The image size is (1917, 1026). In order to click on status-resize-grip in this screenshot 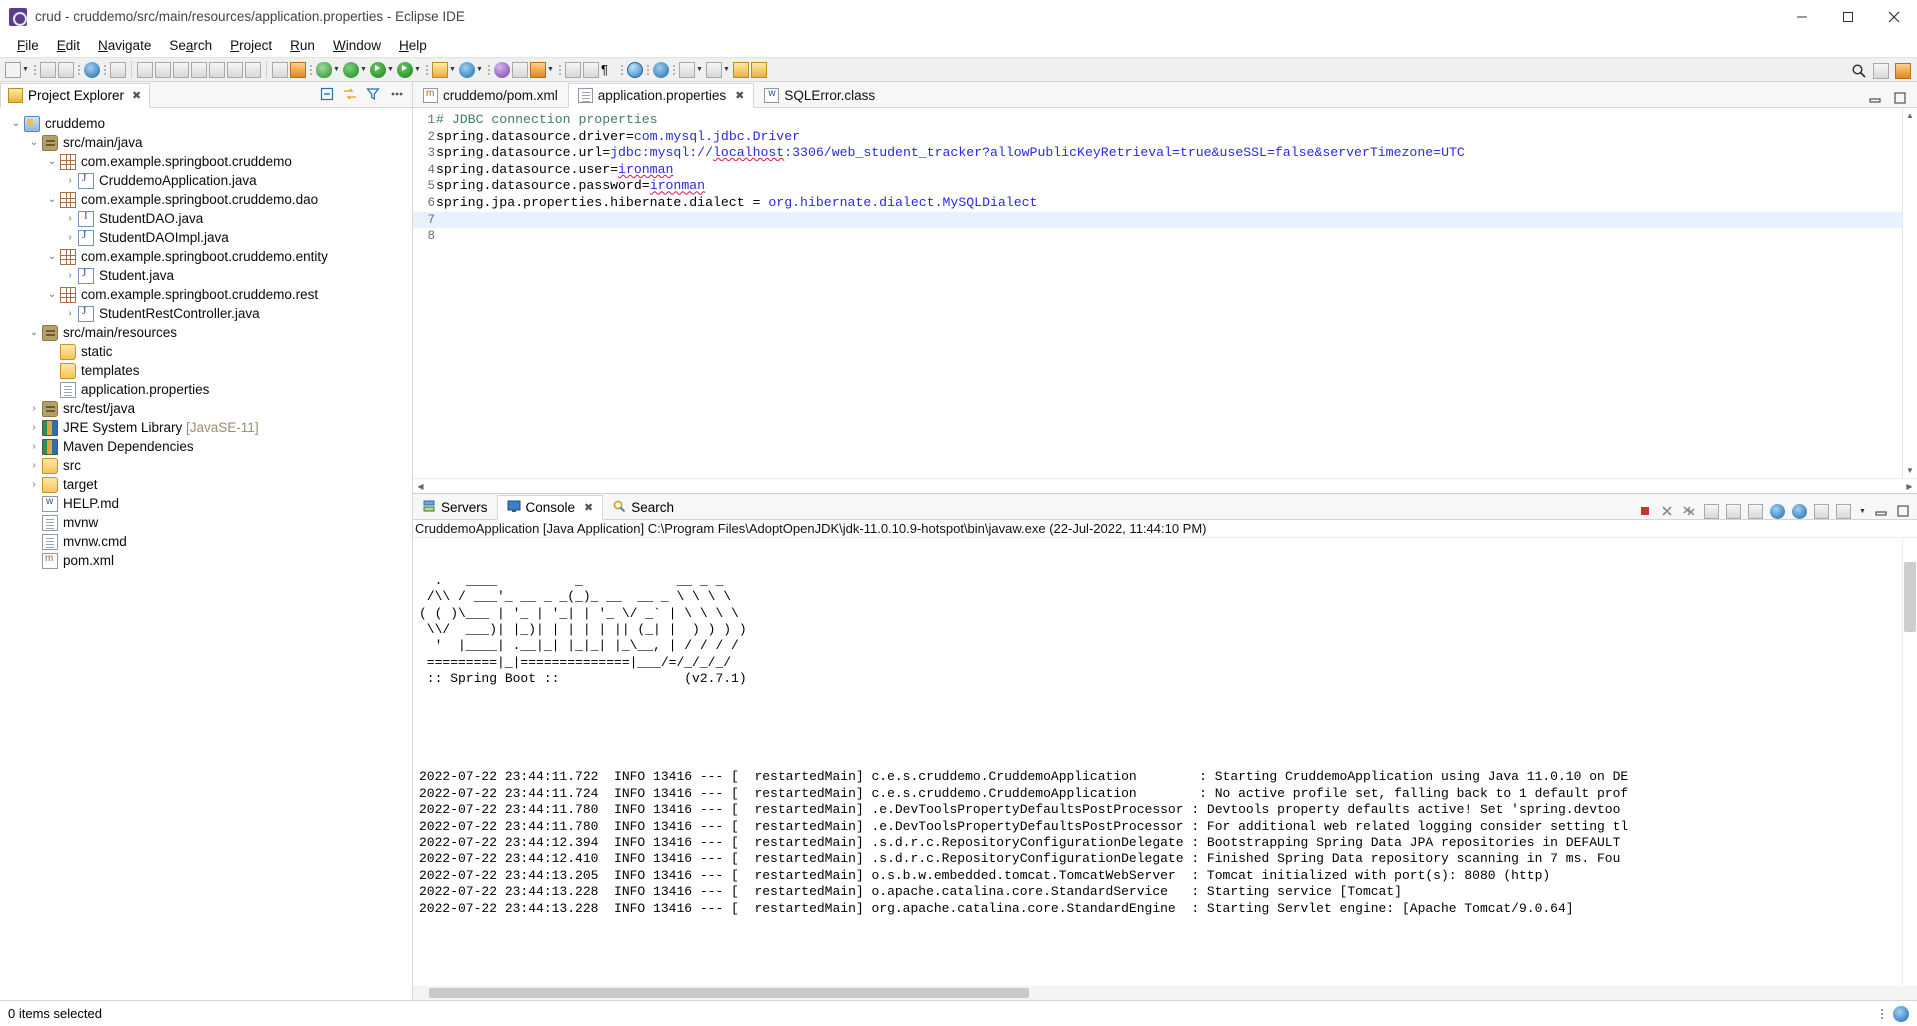, I will do `click(1882, 1013)`.